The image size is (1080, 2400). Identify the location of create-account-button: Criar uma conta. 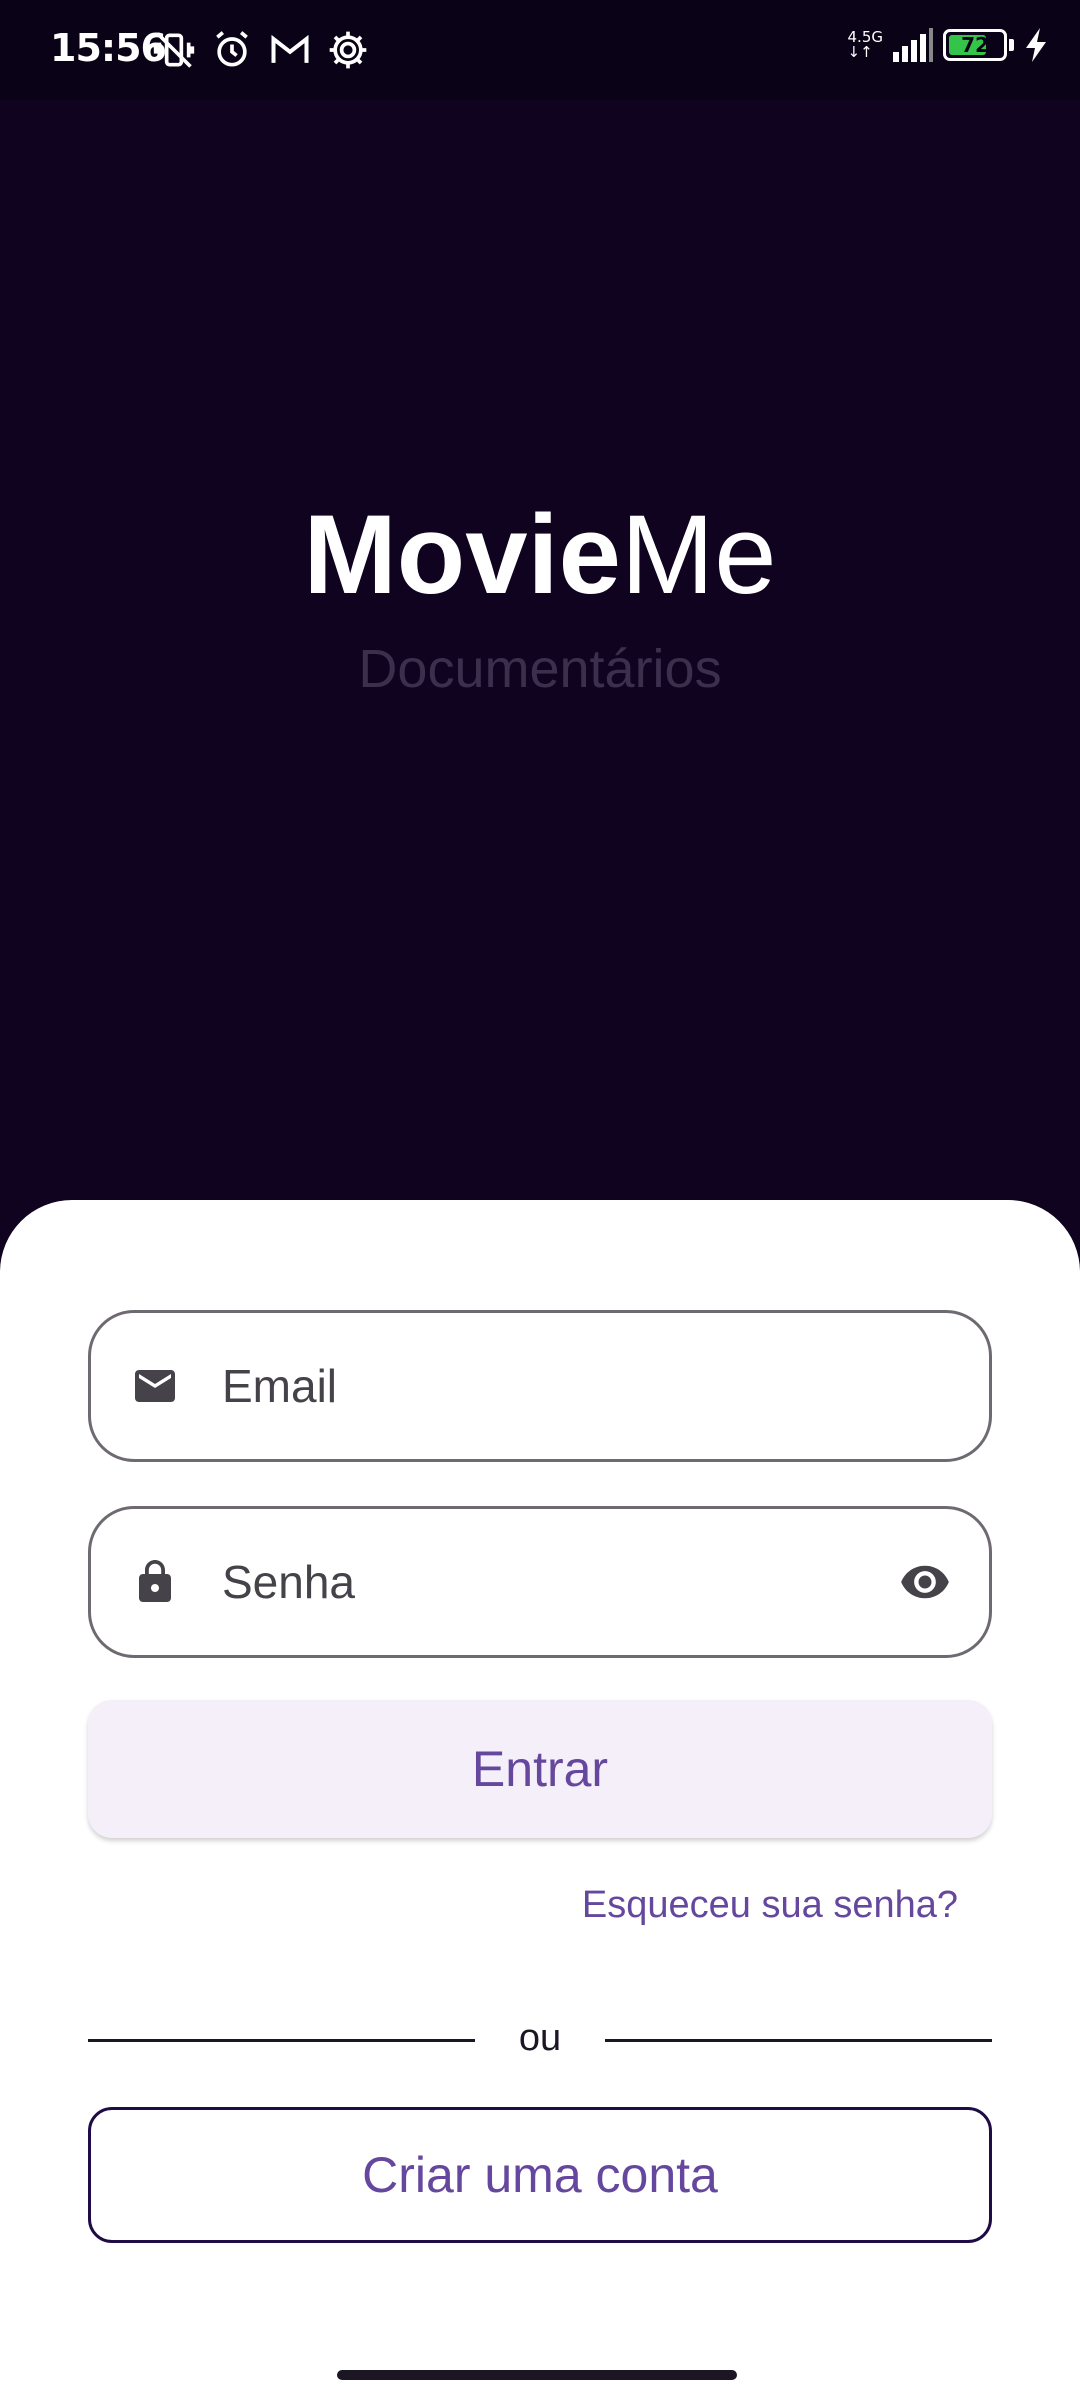
(540, 2175).